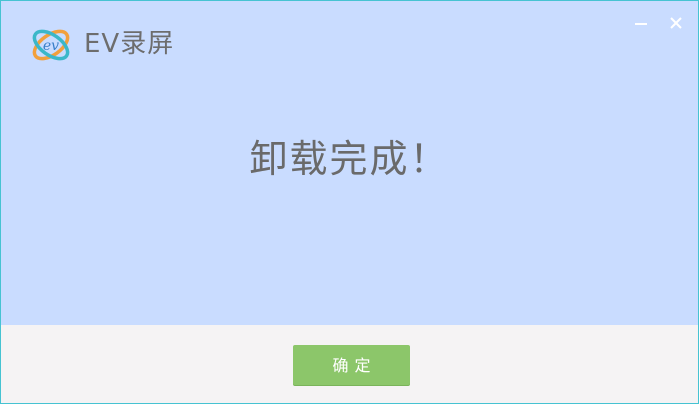 Image resolution: width=699 pixels, height=404 pixels. I want to click on minimize-button, so click(641, 23).